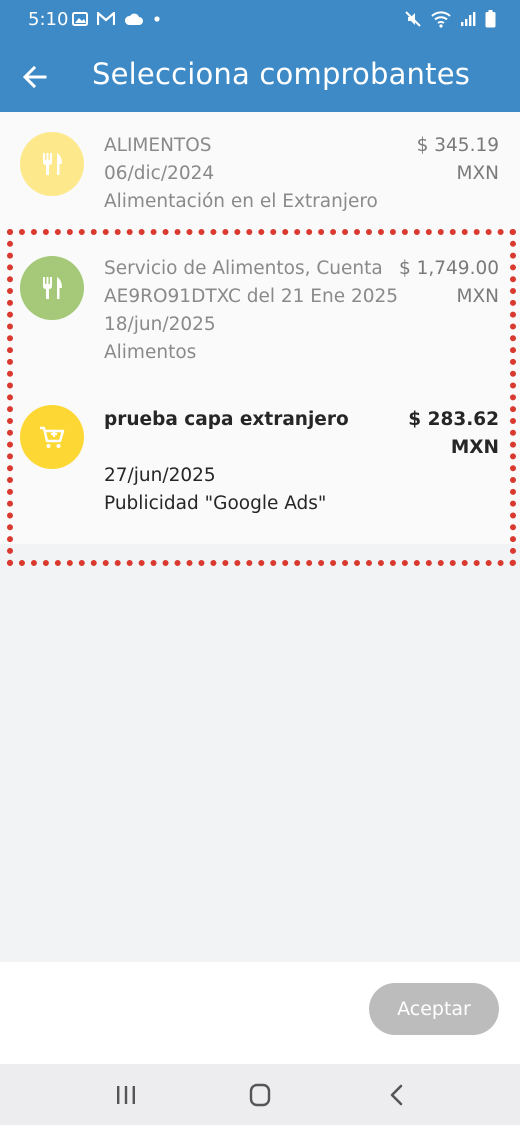 The height and width of the screenshot is (1125, 520). What do you see at coordinates (243, 268) in the screenshot?
I see `receipt-title-line-1: Servicio de Alimentos, Cuenta` at bounding box center [243, 268].